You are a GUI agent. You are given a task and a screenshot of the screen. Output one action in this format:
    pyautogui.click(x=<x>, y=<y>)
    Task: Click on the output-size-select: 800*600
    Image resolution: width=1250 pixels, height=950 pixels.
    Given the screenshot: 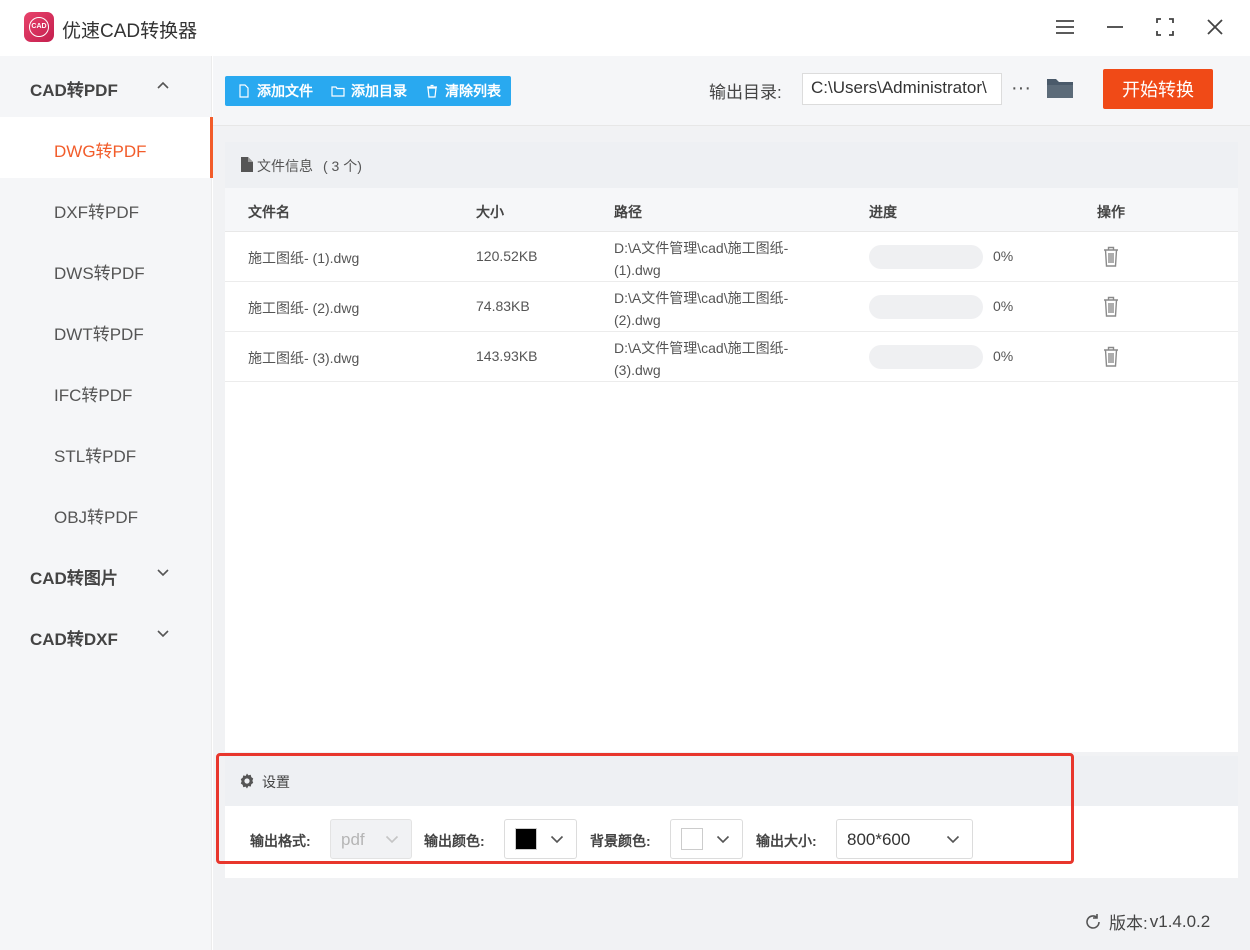 What is the action you would take?
    pyautogui.click(x=904, y=839)
    